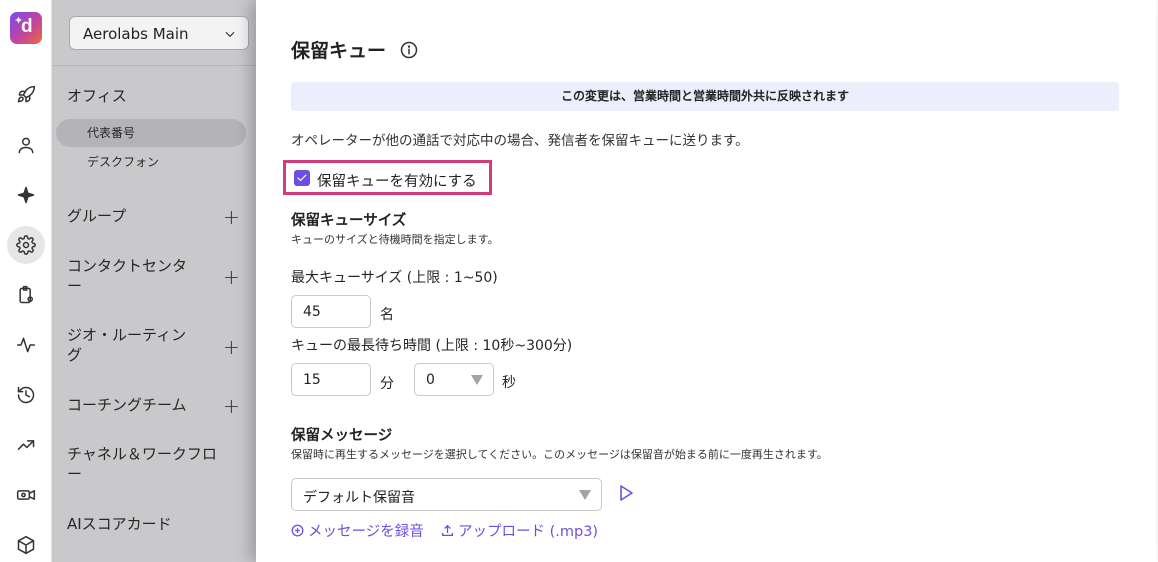 The image size is (1158, 562). I want to click on add-group-button: +, so click(231, 217).